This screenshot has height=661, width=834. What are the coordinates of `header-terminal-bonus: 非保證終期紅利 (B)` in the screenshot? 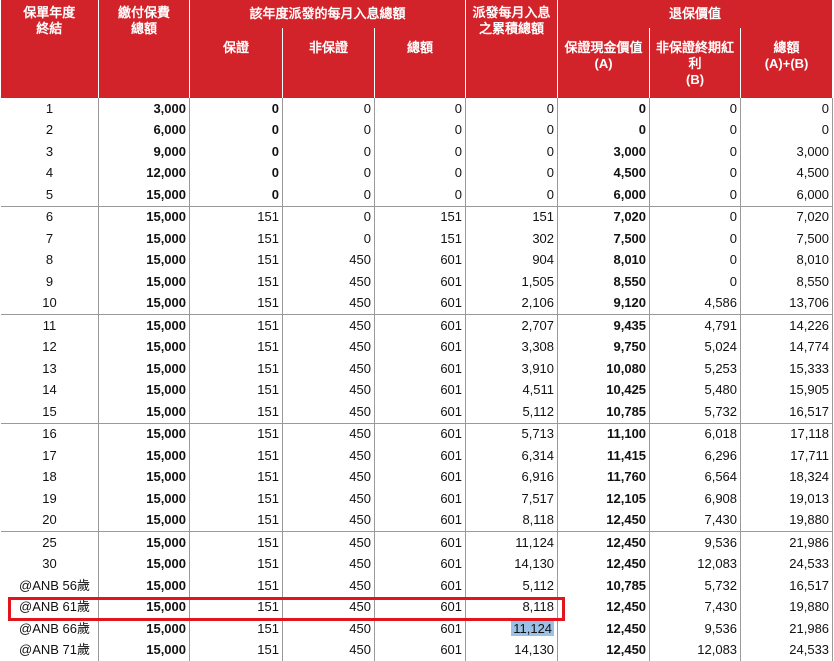 It's located at (695, 63).